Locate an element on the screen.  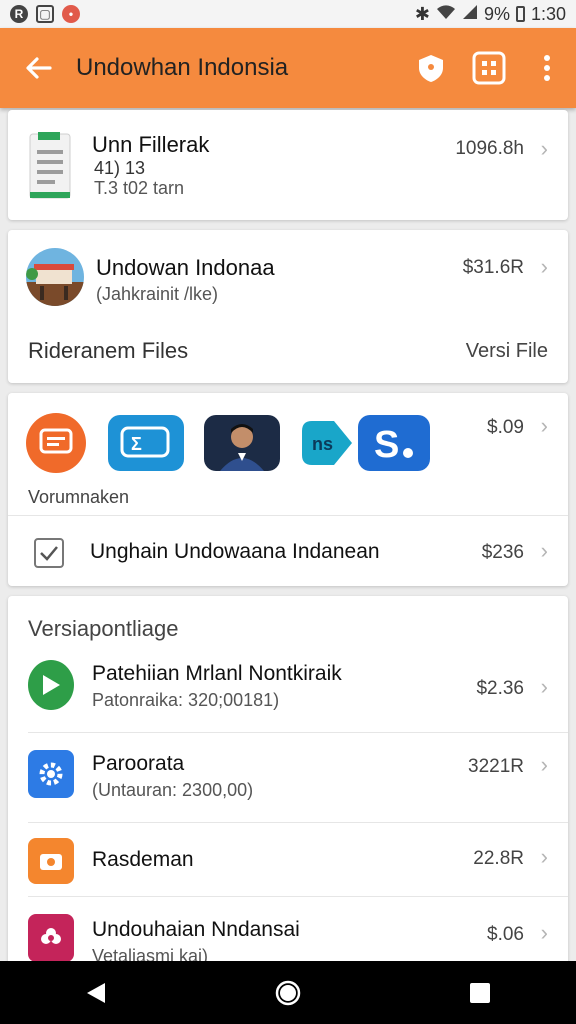
flower-icon is located at coordinates (51, 938).